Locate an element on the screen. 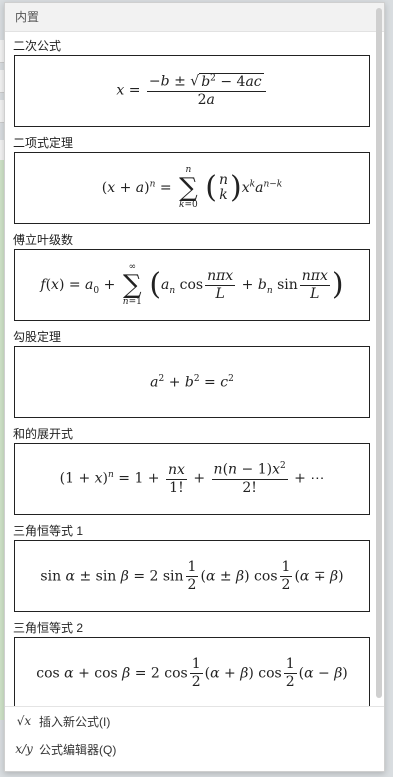  formula-editor-icon: x/y is located at coordinates (24, 749).